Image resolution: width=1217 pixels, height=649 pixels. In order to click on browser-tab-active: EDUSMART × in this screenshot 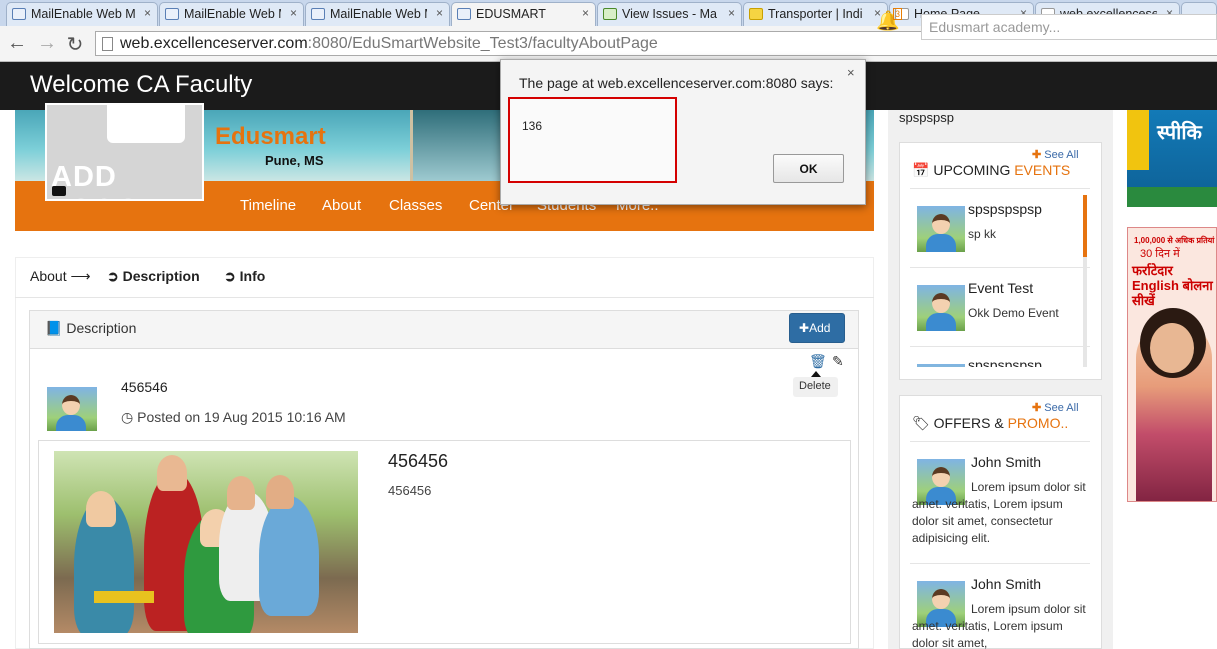, I will do `click(523, 14)`.